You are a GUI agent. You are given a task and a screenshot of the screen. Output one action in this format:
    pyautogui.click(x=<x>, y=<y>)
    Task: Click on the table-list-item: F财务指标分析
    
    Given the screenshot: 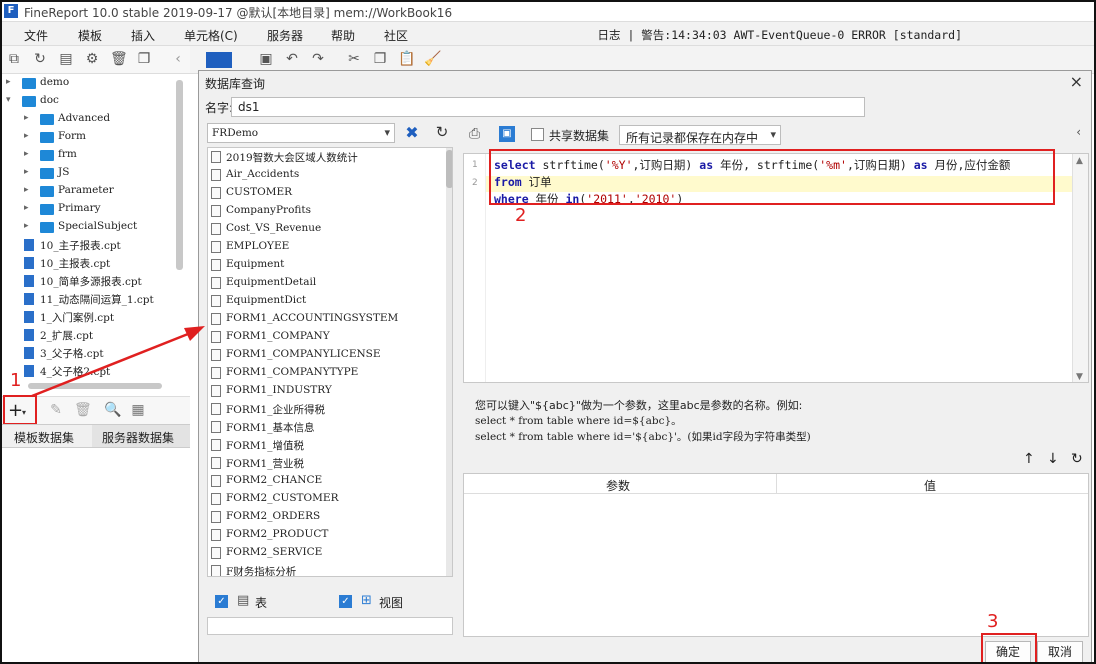 What is the action you would take?
    pyautogui.click(x=326, y=569)
    